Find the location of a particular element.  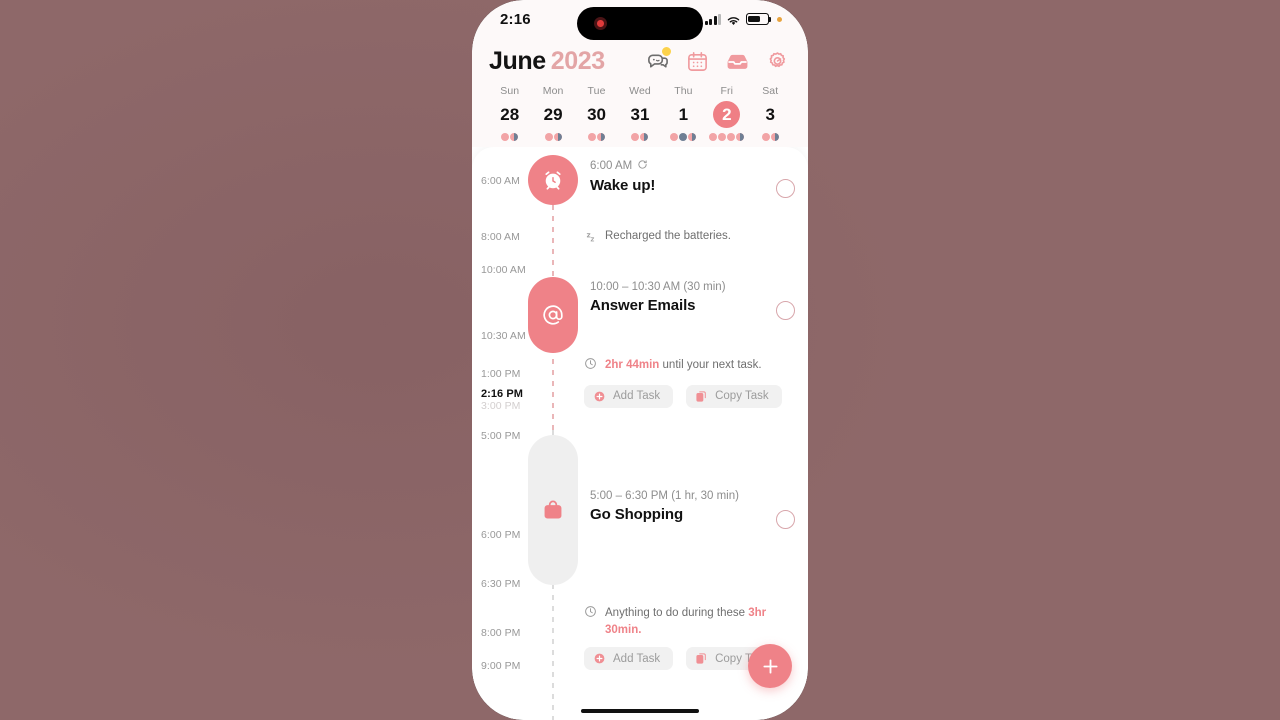

event-time-row: 5:00 – 6:30 PM (1 hr, 30 min) is located at coordinates (694, 496).